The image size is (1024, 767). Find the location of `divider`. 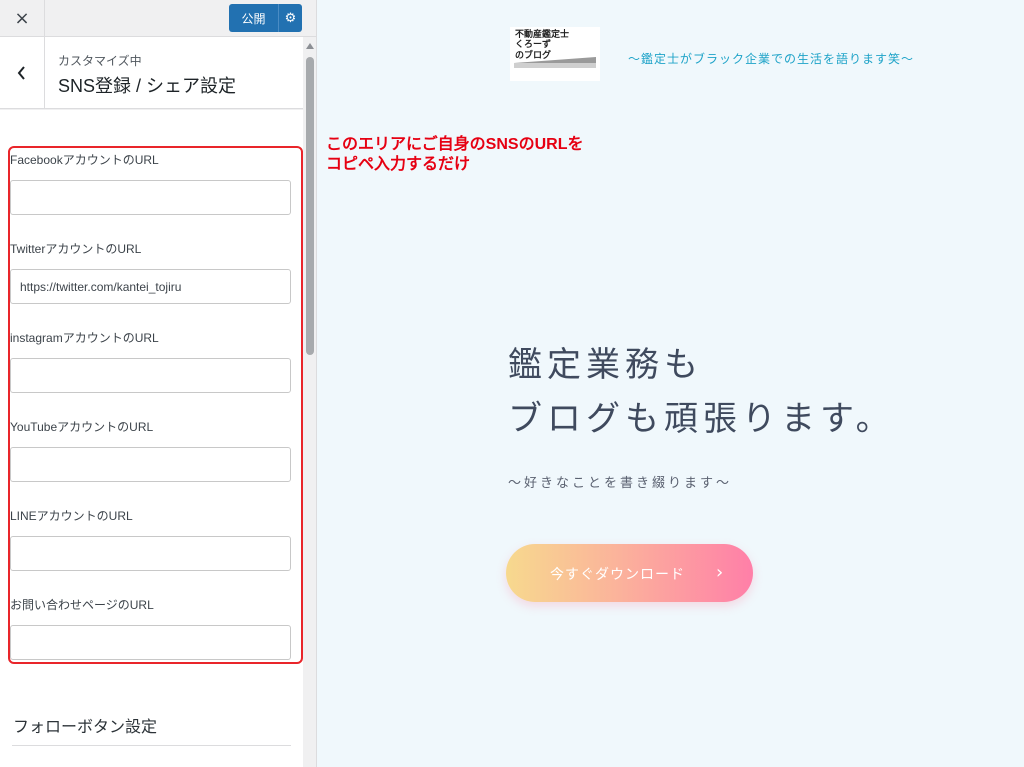

divider is located at coordinates (151, 745).